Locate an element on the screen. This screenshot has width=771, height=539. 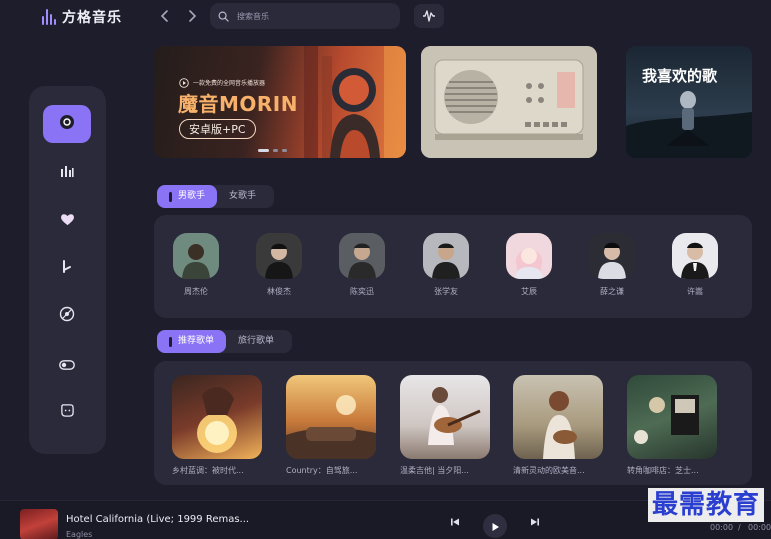
listen-recognize-button is located at coordinates (429, 16).